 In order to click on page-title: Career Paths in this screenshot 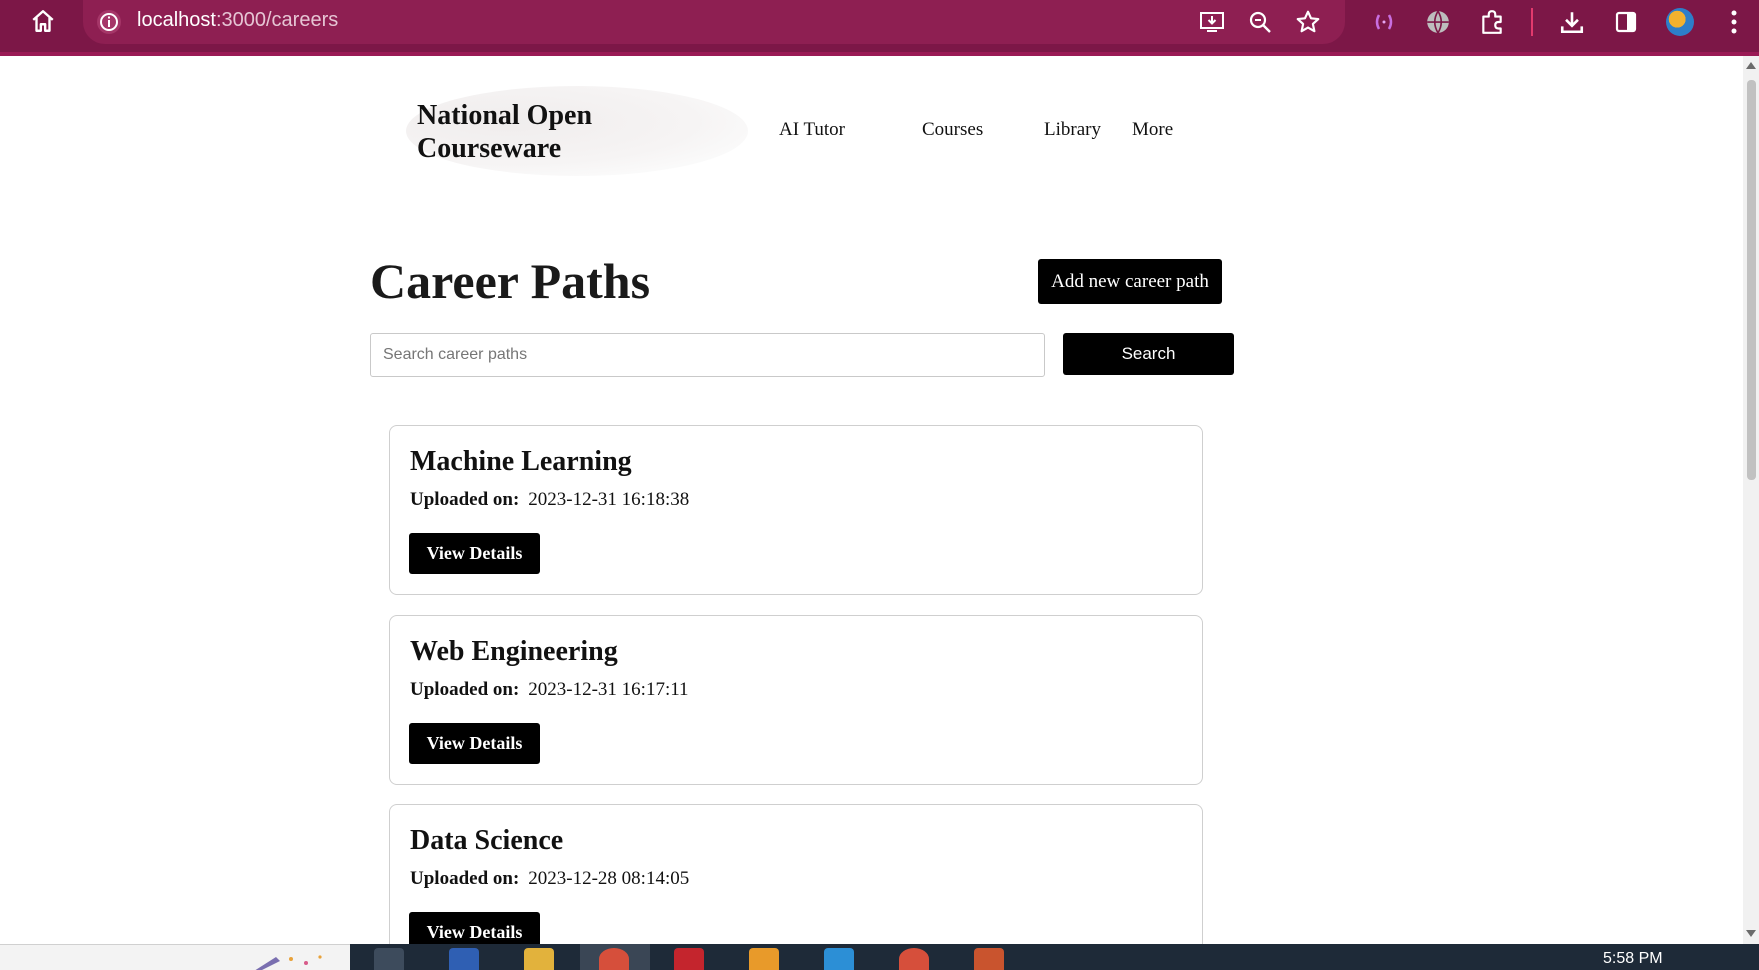, I will do `click(510, 281)`.